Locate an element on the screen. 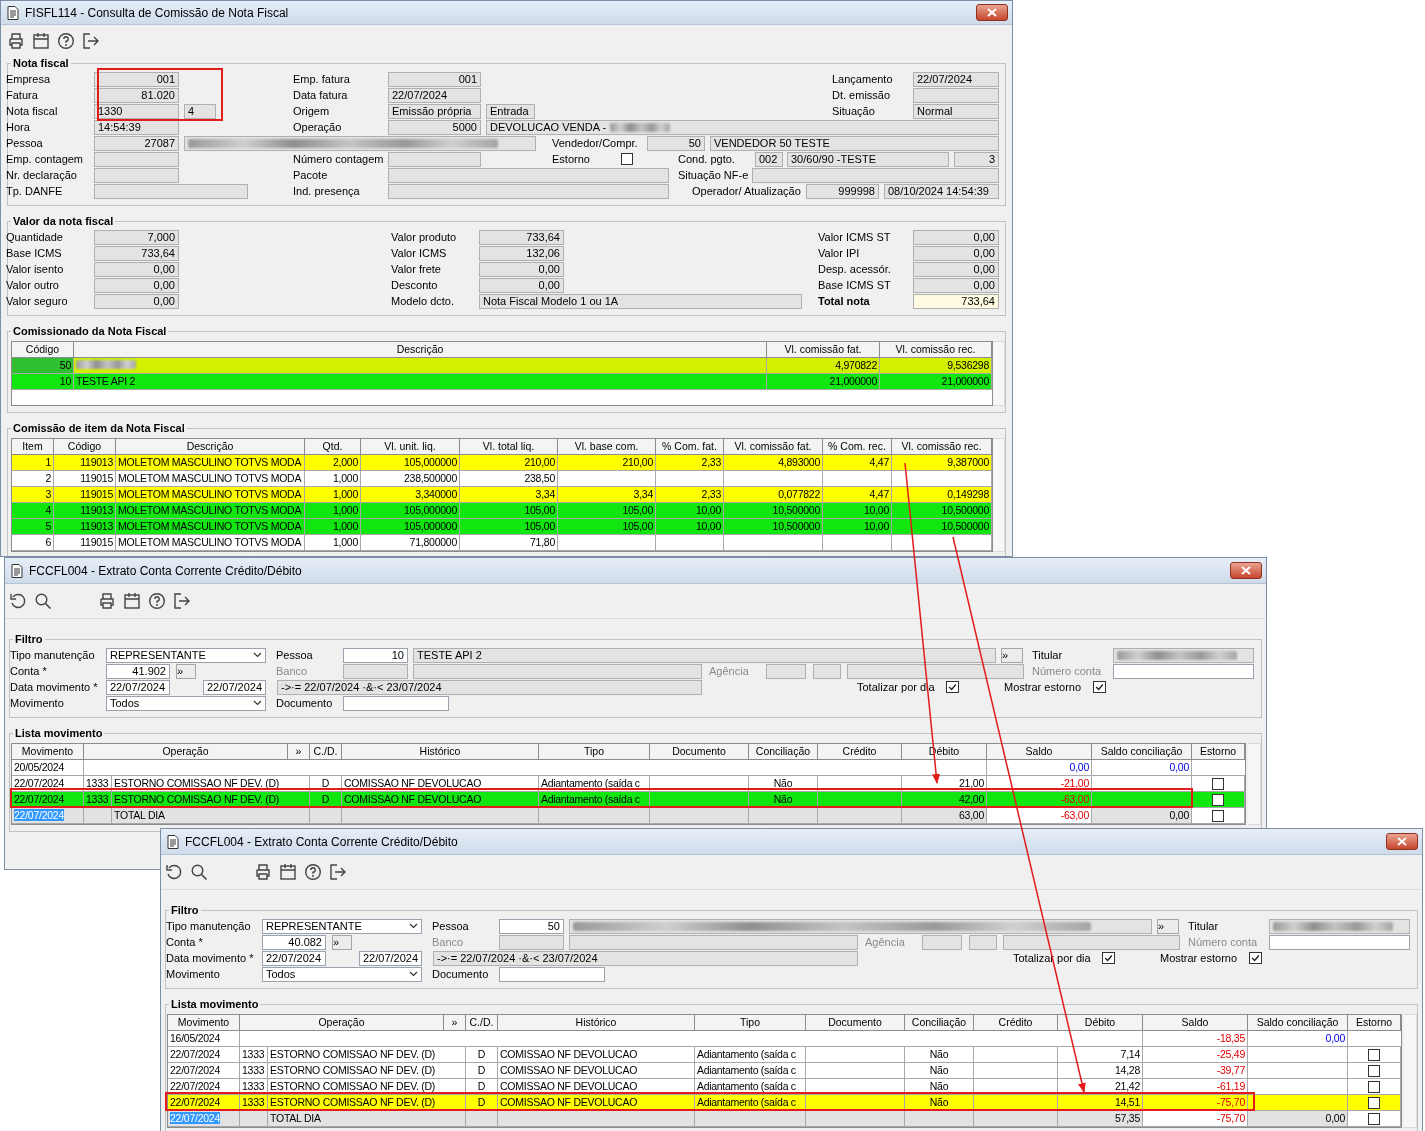 The width and height of the screenshot is (1425, 1131). column-header: Crédito is located at coordinates (1016, 1022).